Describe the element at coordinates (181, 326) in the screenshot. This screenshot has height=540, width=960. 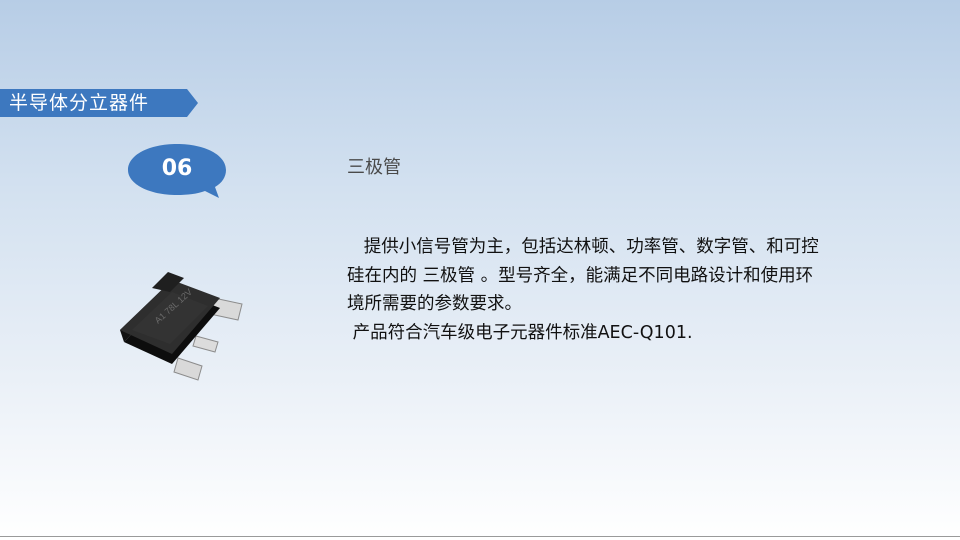
I see `transistor-package-icon: A1 78L 12V` at that location.